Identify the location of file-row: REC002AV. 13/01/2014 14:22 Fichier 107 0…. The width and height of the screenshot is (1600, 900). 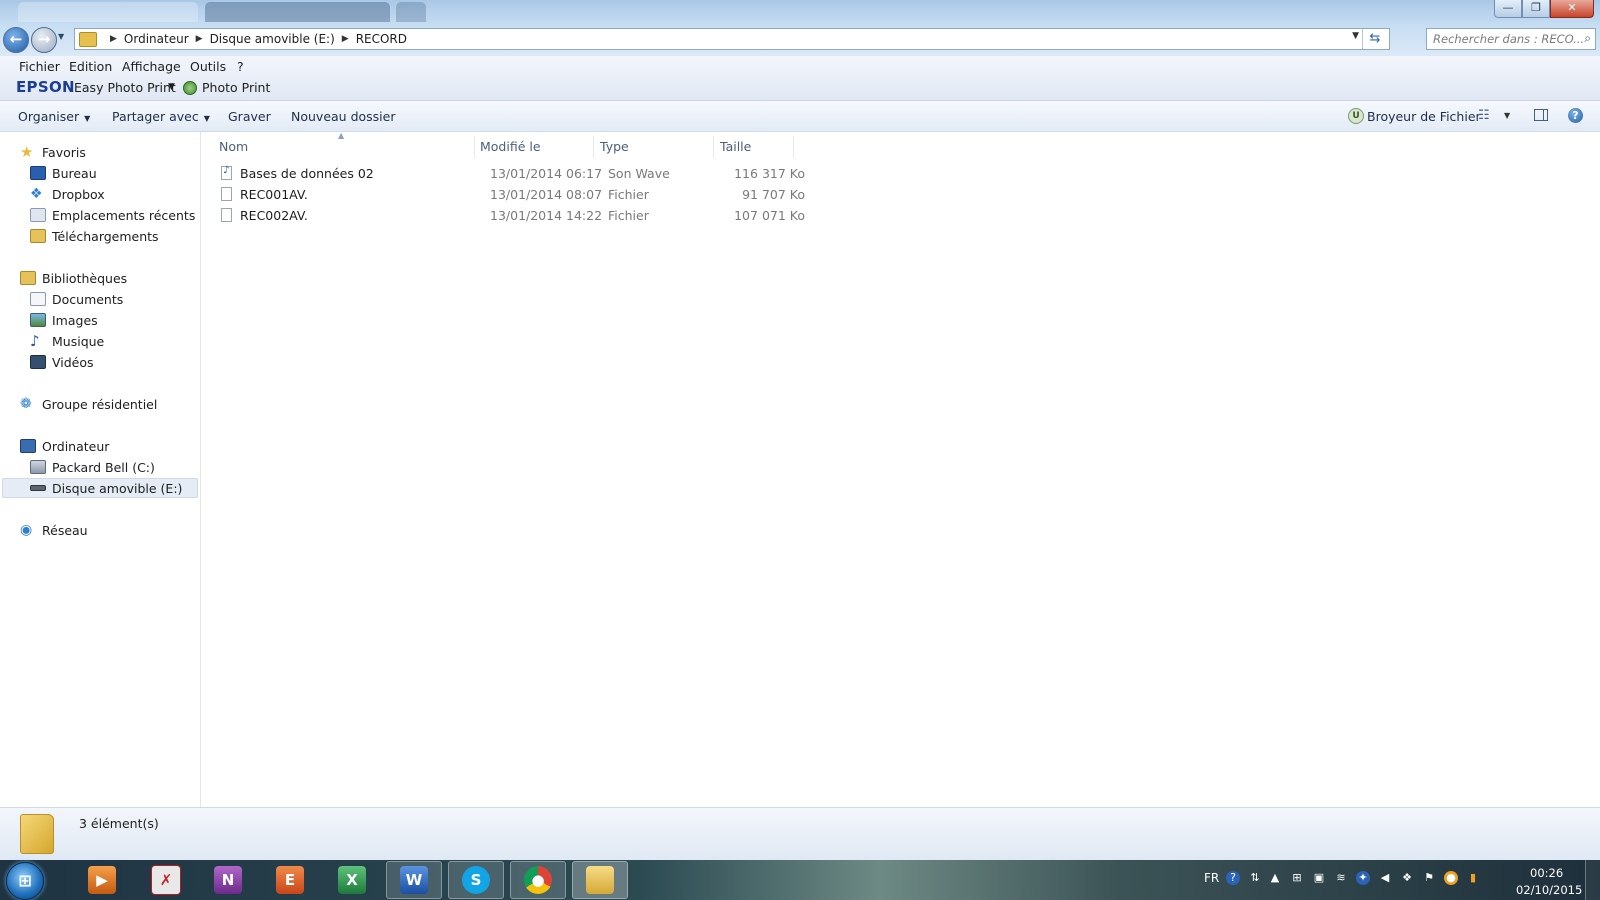
(606, 216).